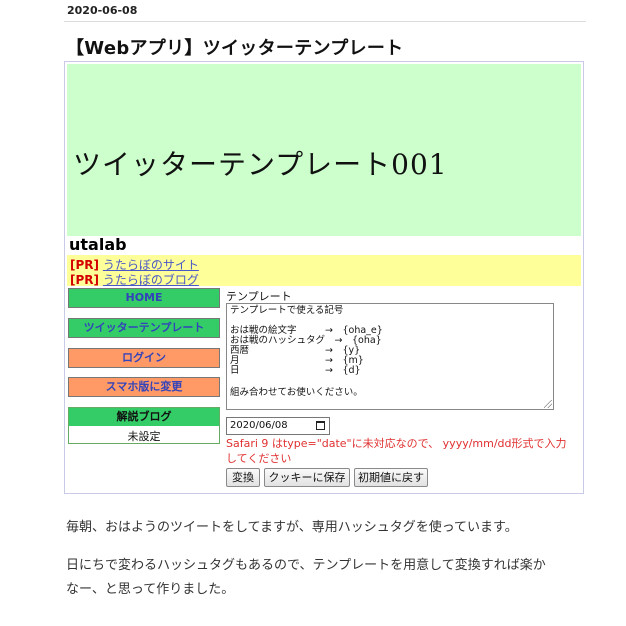 The height and width of the screenshot is (626, 626). What do you see at coordinates (295, 370) in the screenshot?
I see `template-line: 日 → {d}` at bounding box center [295, 370].